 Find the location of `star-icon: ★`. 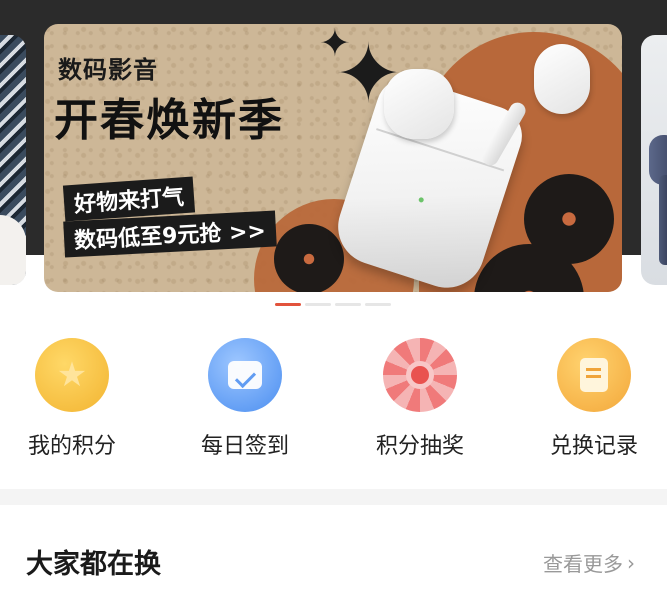

star-icon: ★ is located at coordinates (72, 375).